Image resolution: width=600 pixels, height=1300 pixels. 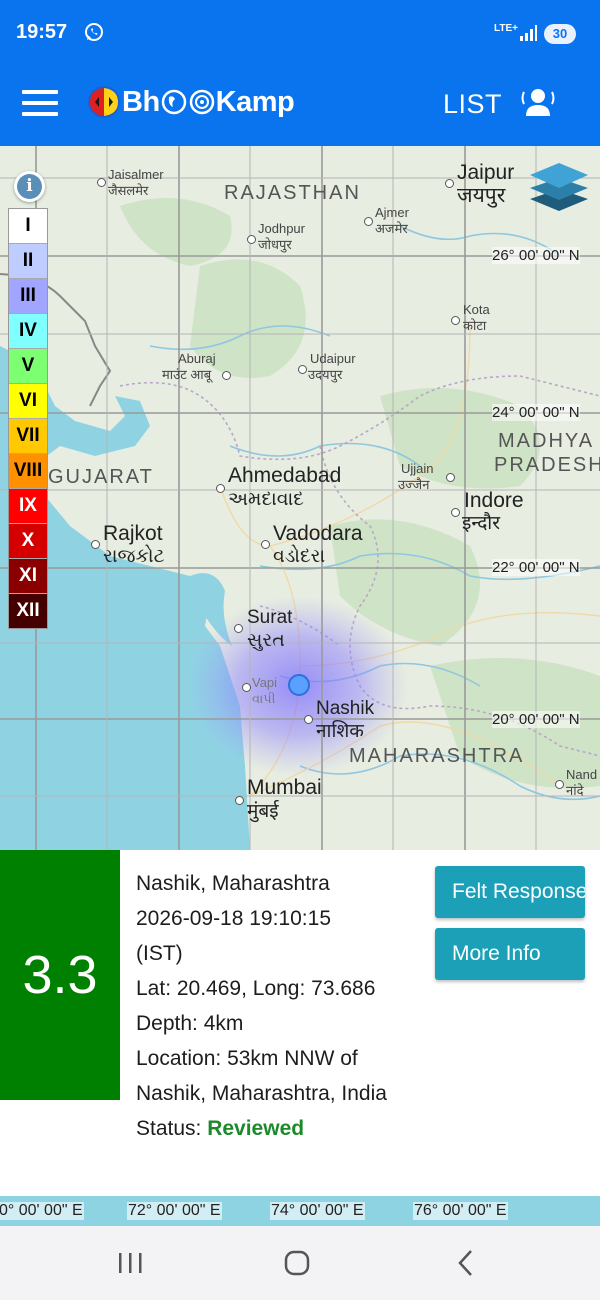 I want to click on legend-item-iii: III, so click(x=28, y=296).